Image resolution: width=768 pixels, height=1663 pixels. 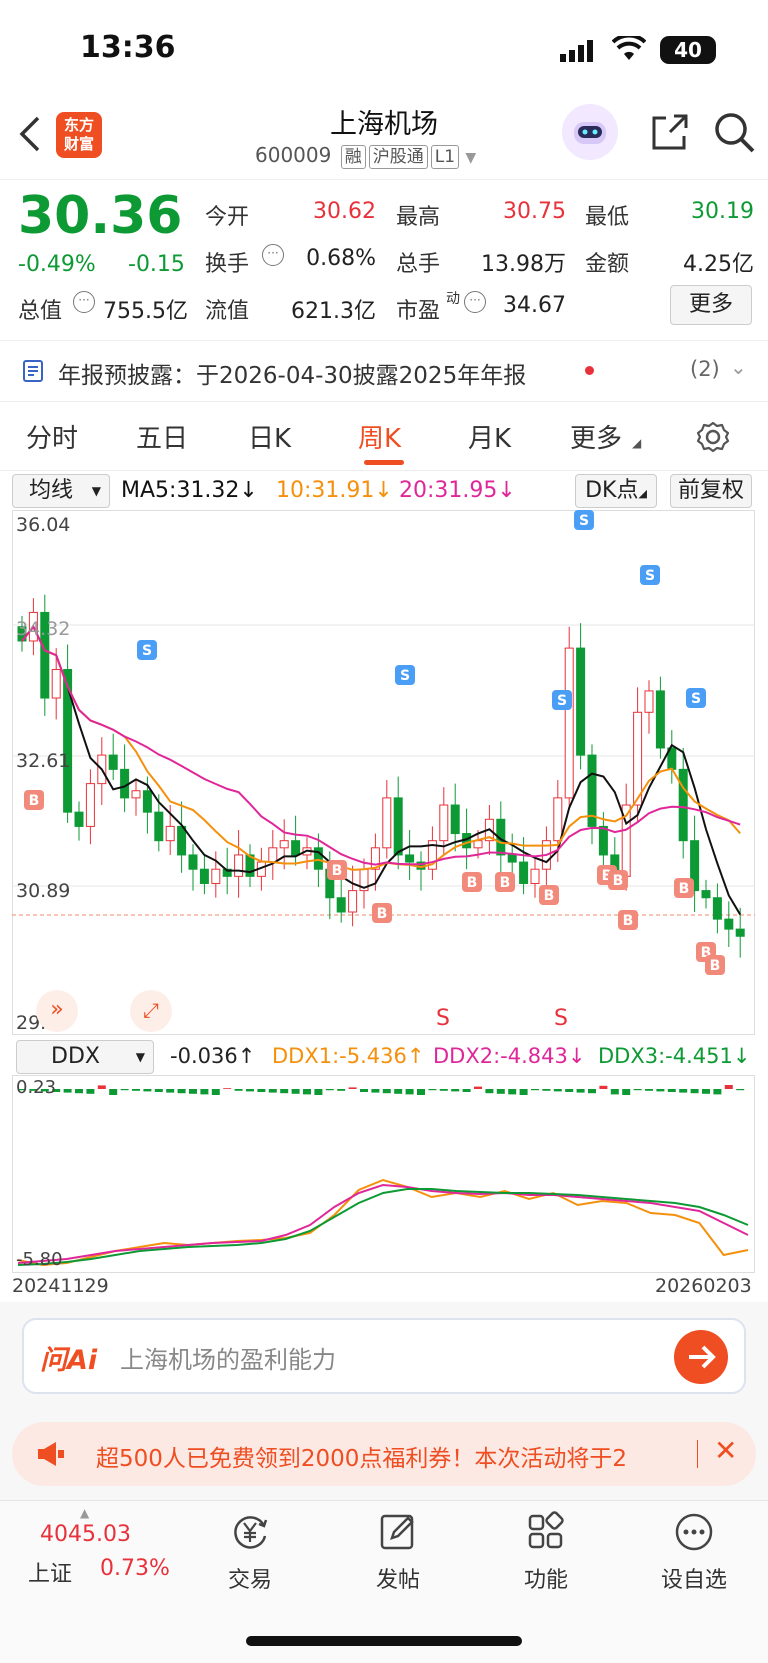 What do you see at coordinates (151, 1011) in the screenshot?
I see `fullscreen-icon: ⤢` at bounding box center [151, 1011].